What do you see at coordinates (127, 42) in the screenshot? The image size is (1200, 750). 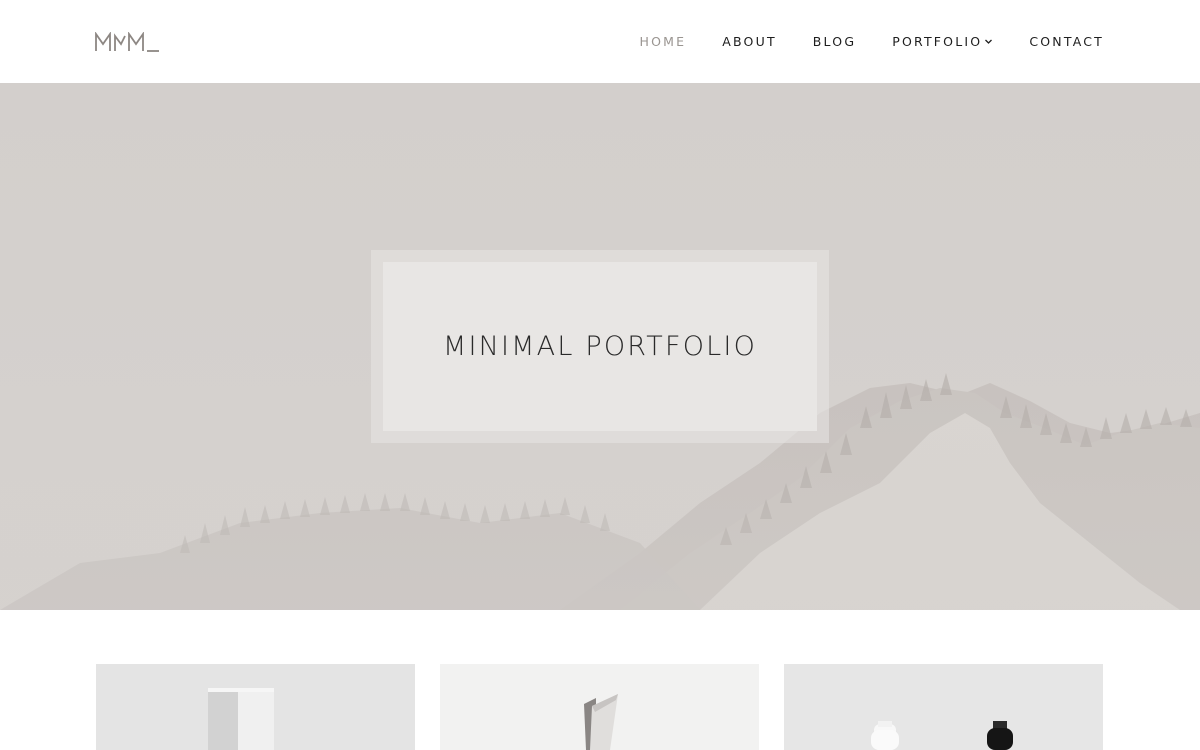 I see `logo-icon` at bounding box center [127, 42].